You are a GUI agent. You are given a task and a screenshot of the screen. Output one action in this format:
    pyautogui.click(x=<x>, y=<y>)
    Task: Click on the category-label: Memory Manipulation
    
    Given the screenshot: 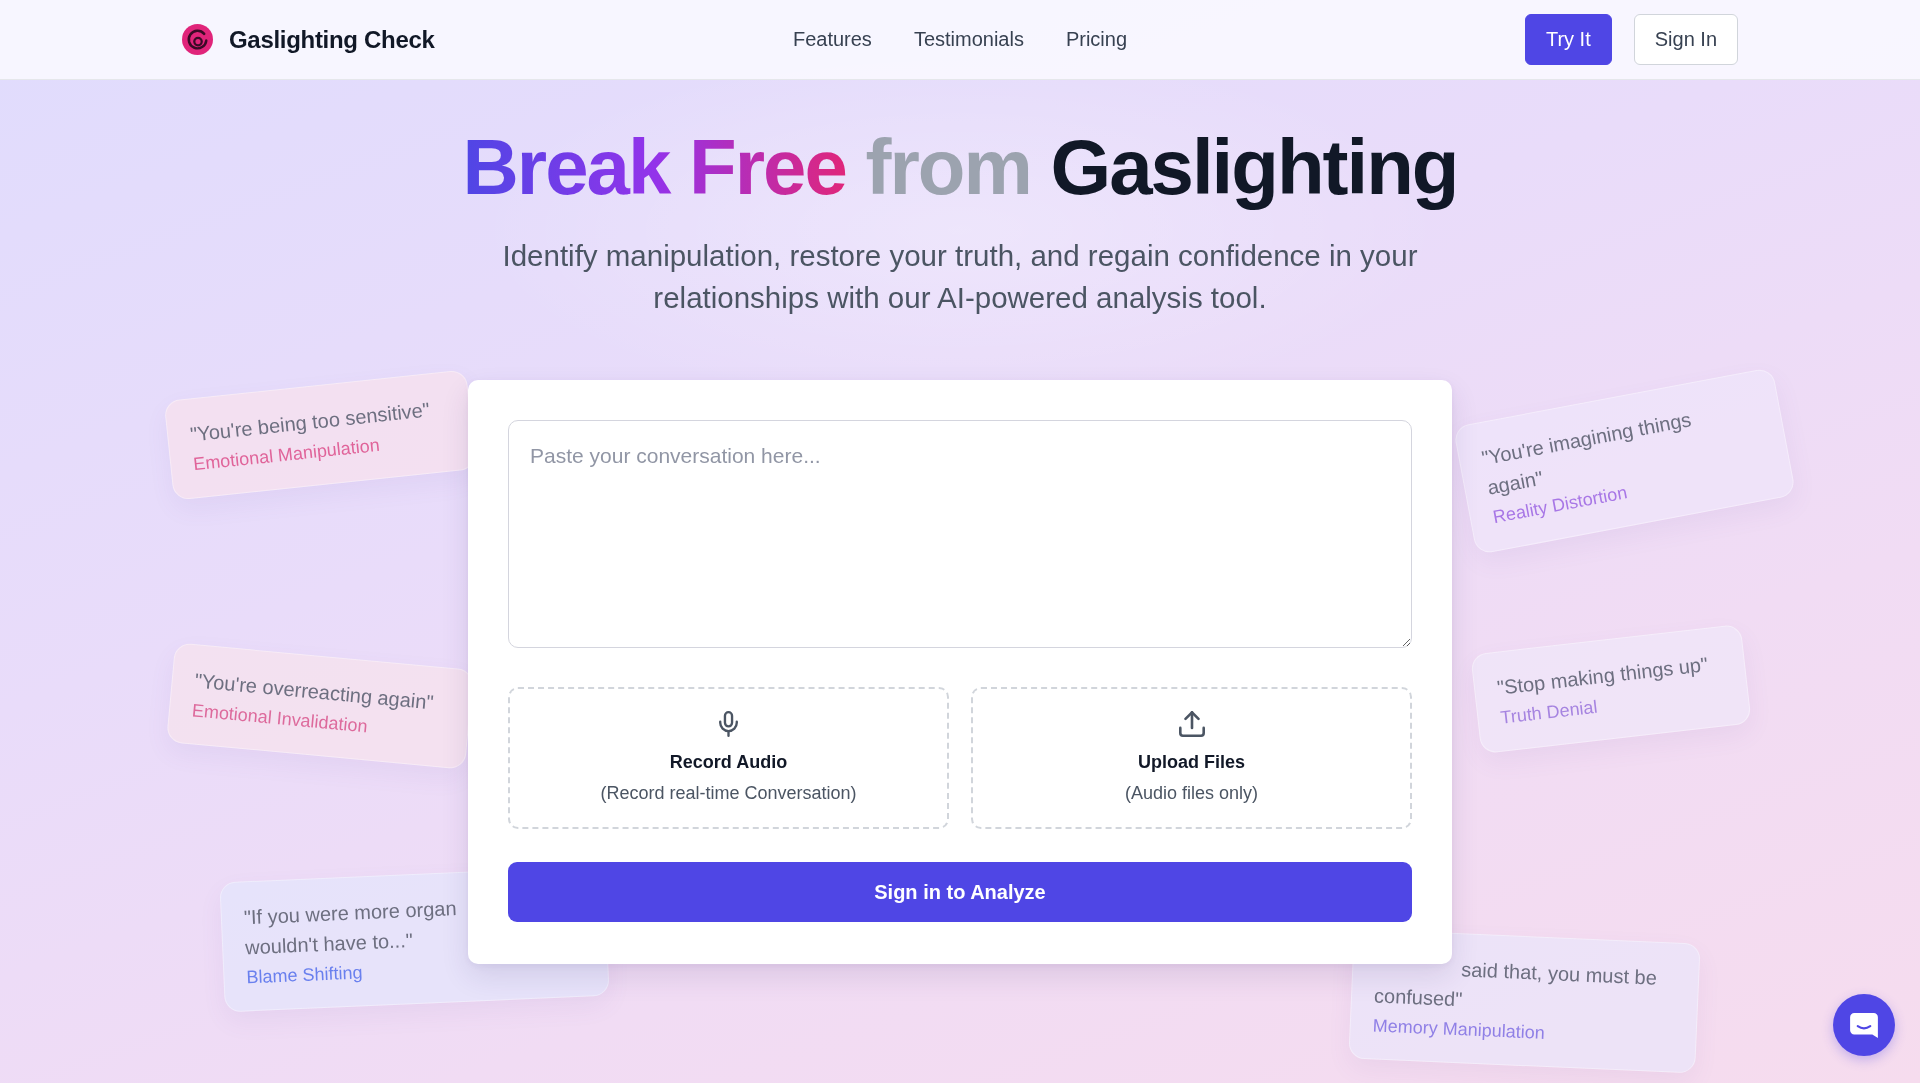 What is the action you would take?
    pyautogui.click(x=1459, y=1029)
    